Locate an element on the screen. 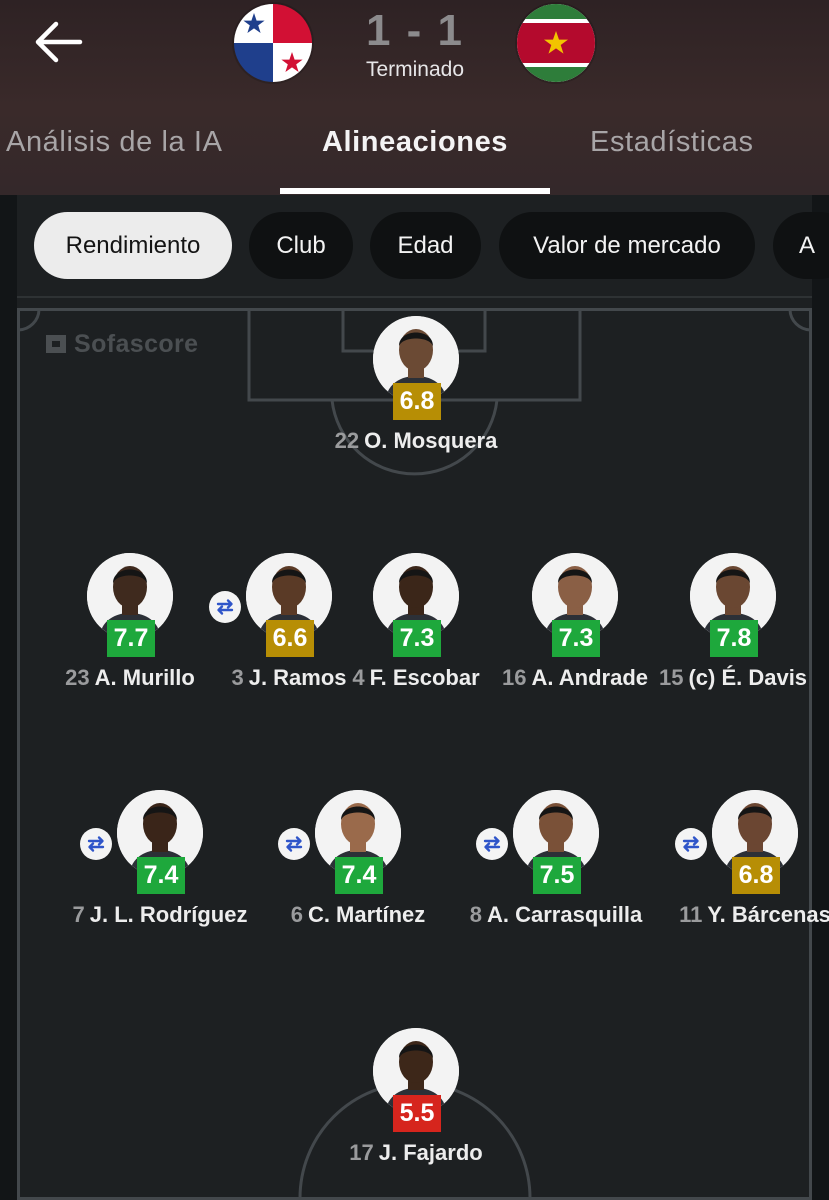 The width and height of the screenshot is (829, 1200). player-name: Y. Bárcenas is located at coordinates (768, 914).